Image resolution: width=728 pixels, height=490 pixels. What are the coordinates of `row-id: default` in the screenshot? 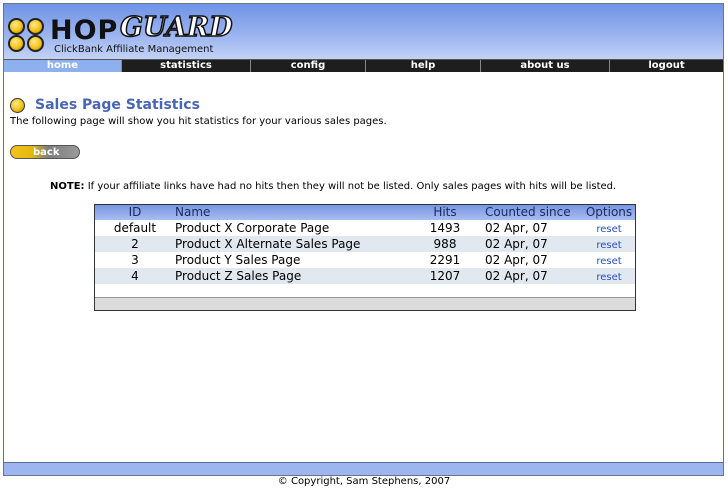 It's located at (135, 228).